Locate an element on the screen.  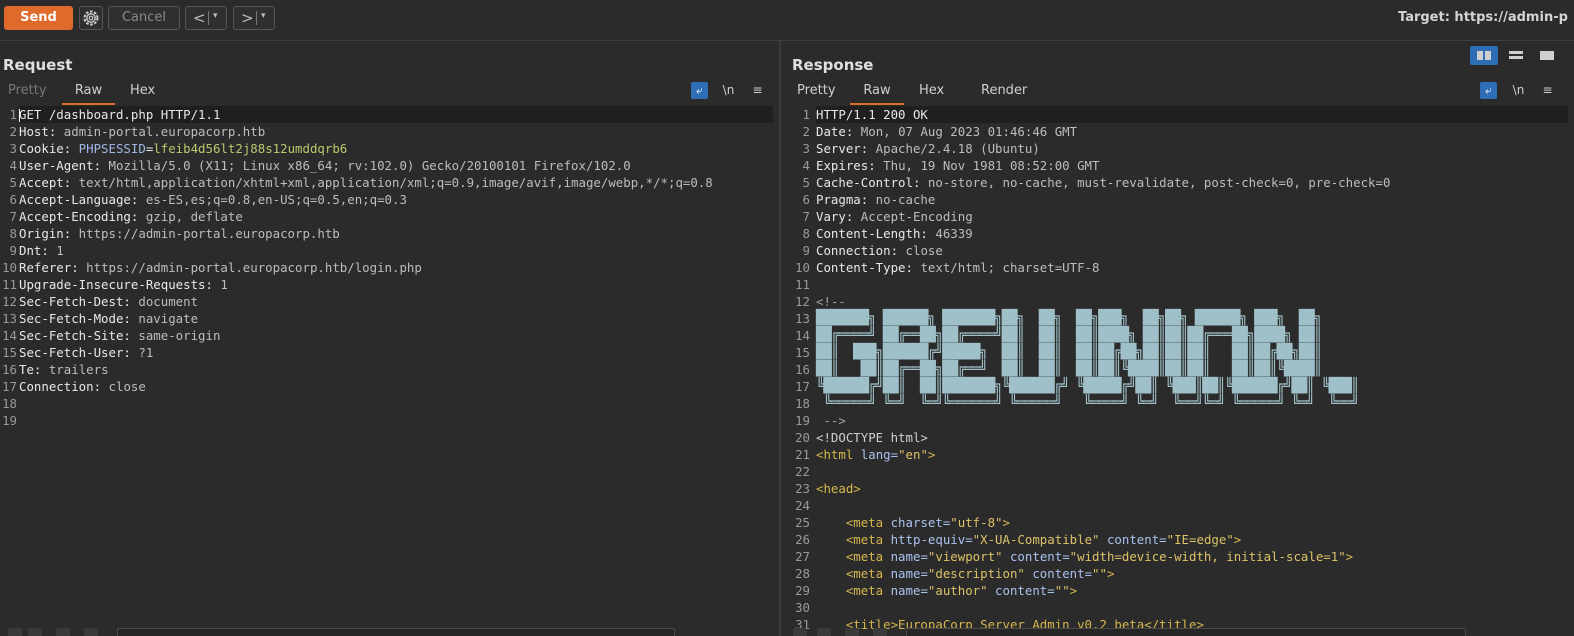
line-number: 9 is located at coordinates (13, 250).